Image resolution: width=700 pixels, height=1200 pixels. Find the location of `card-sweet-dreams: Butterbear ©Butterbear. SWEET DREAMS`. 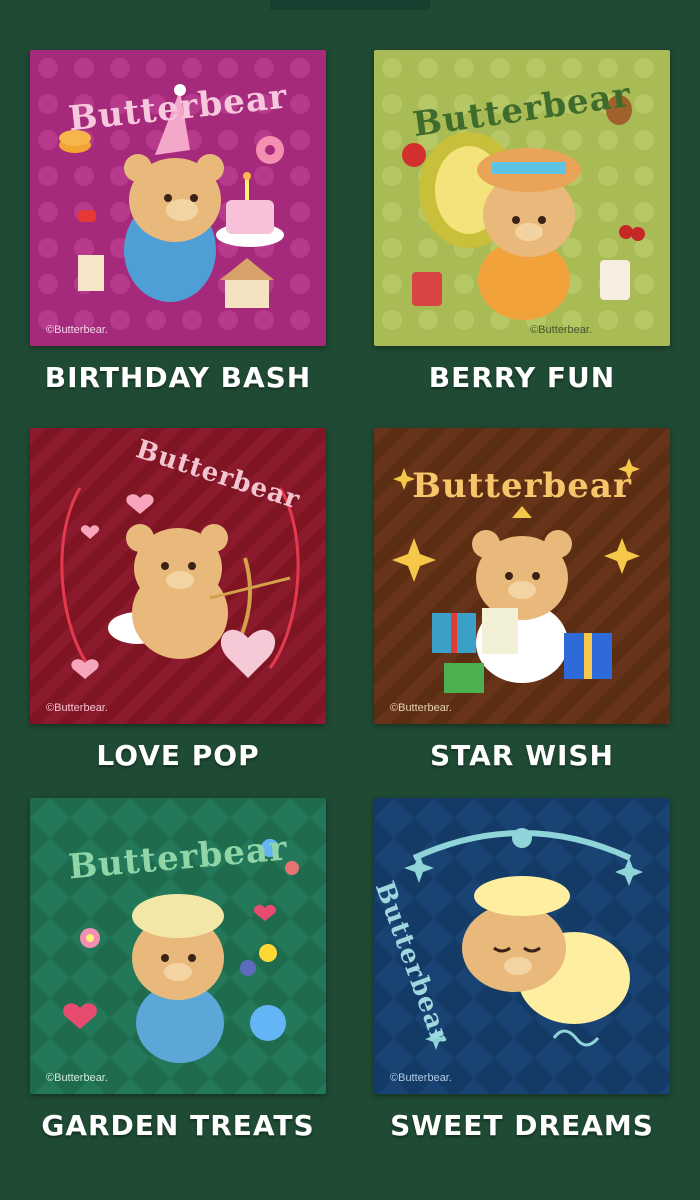

card-sweet-dreams: Butterbear ©Butterbear. SWEET DREAMS is located at coordinates (522, 971).